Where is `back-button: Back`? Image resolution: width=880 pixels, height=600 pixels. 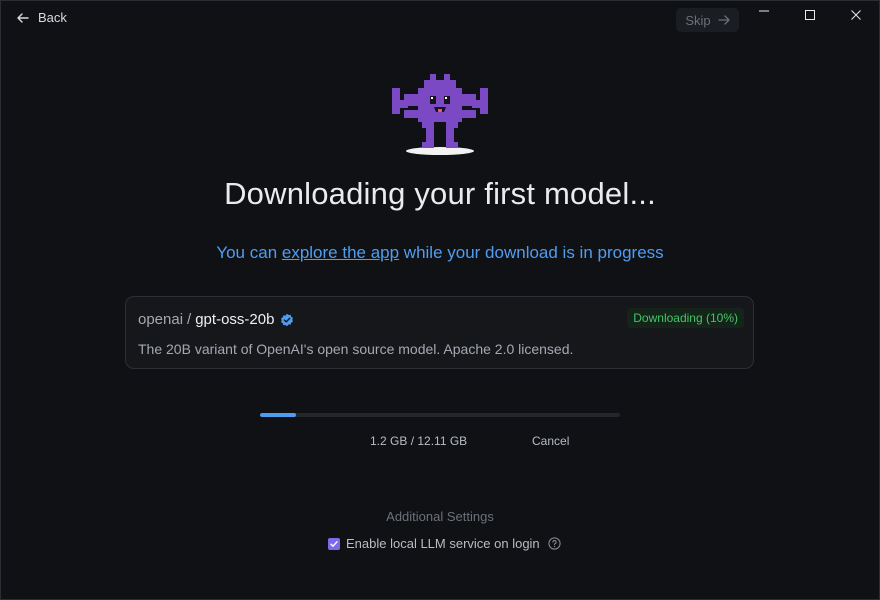
back-button: Back is located at coordinates (41, 17).